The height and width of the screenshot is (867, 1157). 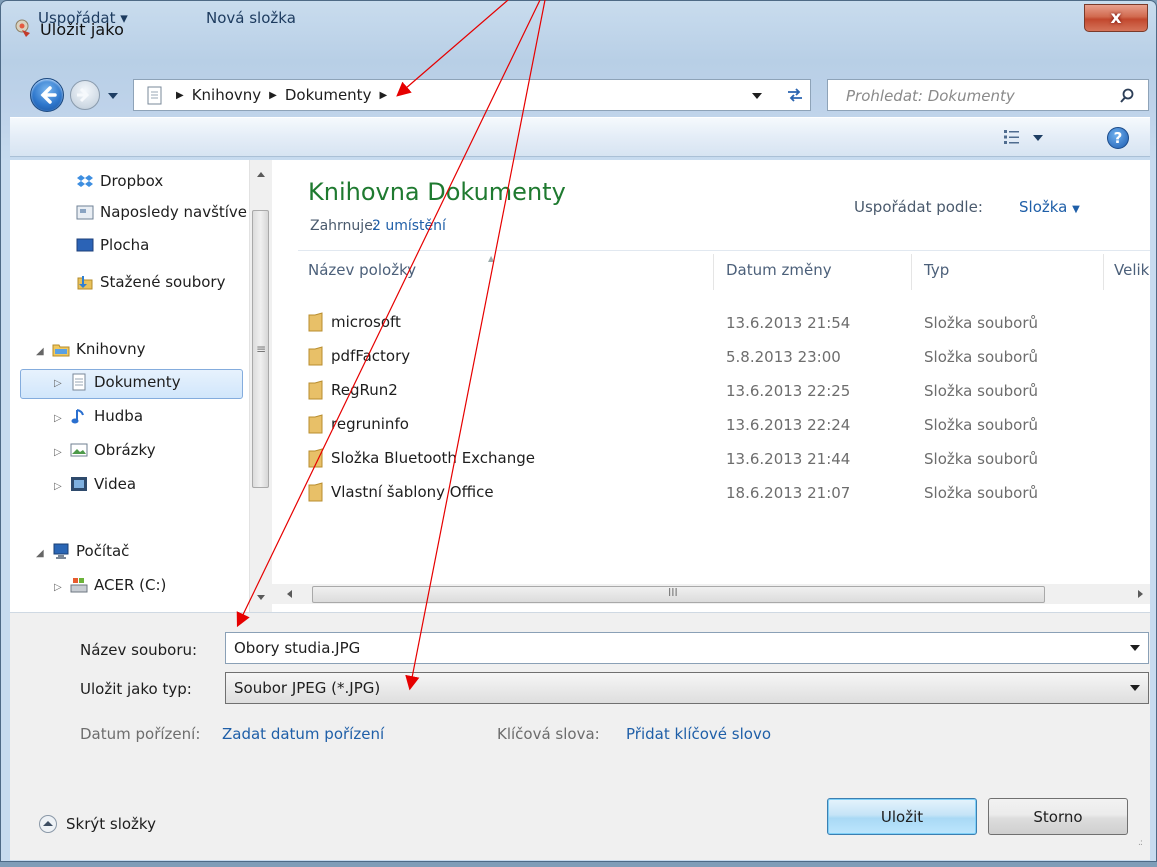 What do you see at coordinates (918, 207) in the screenshot?
I see `arrange-by-label: Uspořádat podle:` at bounding box center [918, 207].